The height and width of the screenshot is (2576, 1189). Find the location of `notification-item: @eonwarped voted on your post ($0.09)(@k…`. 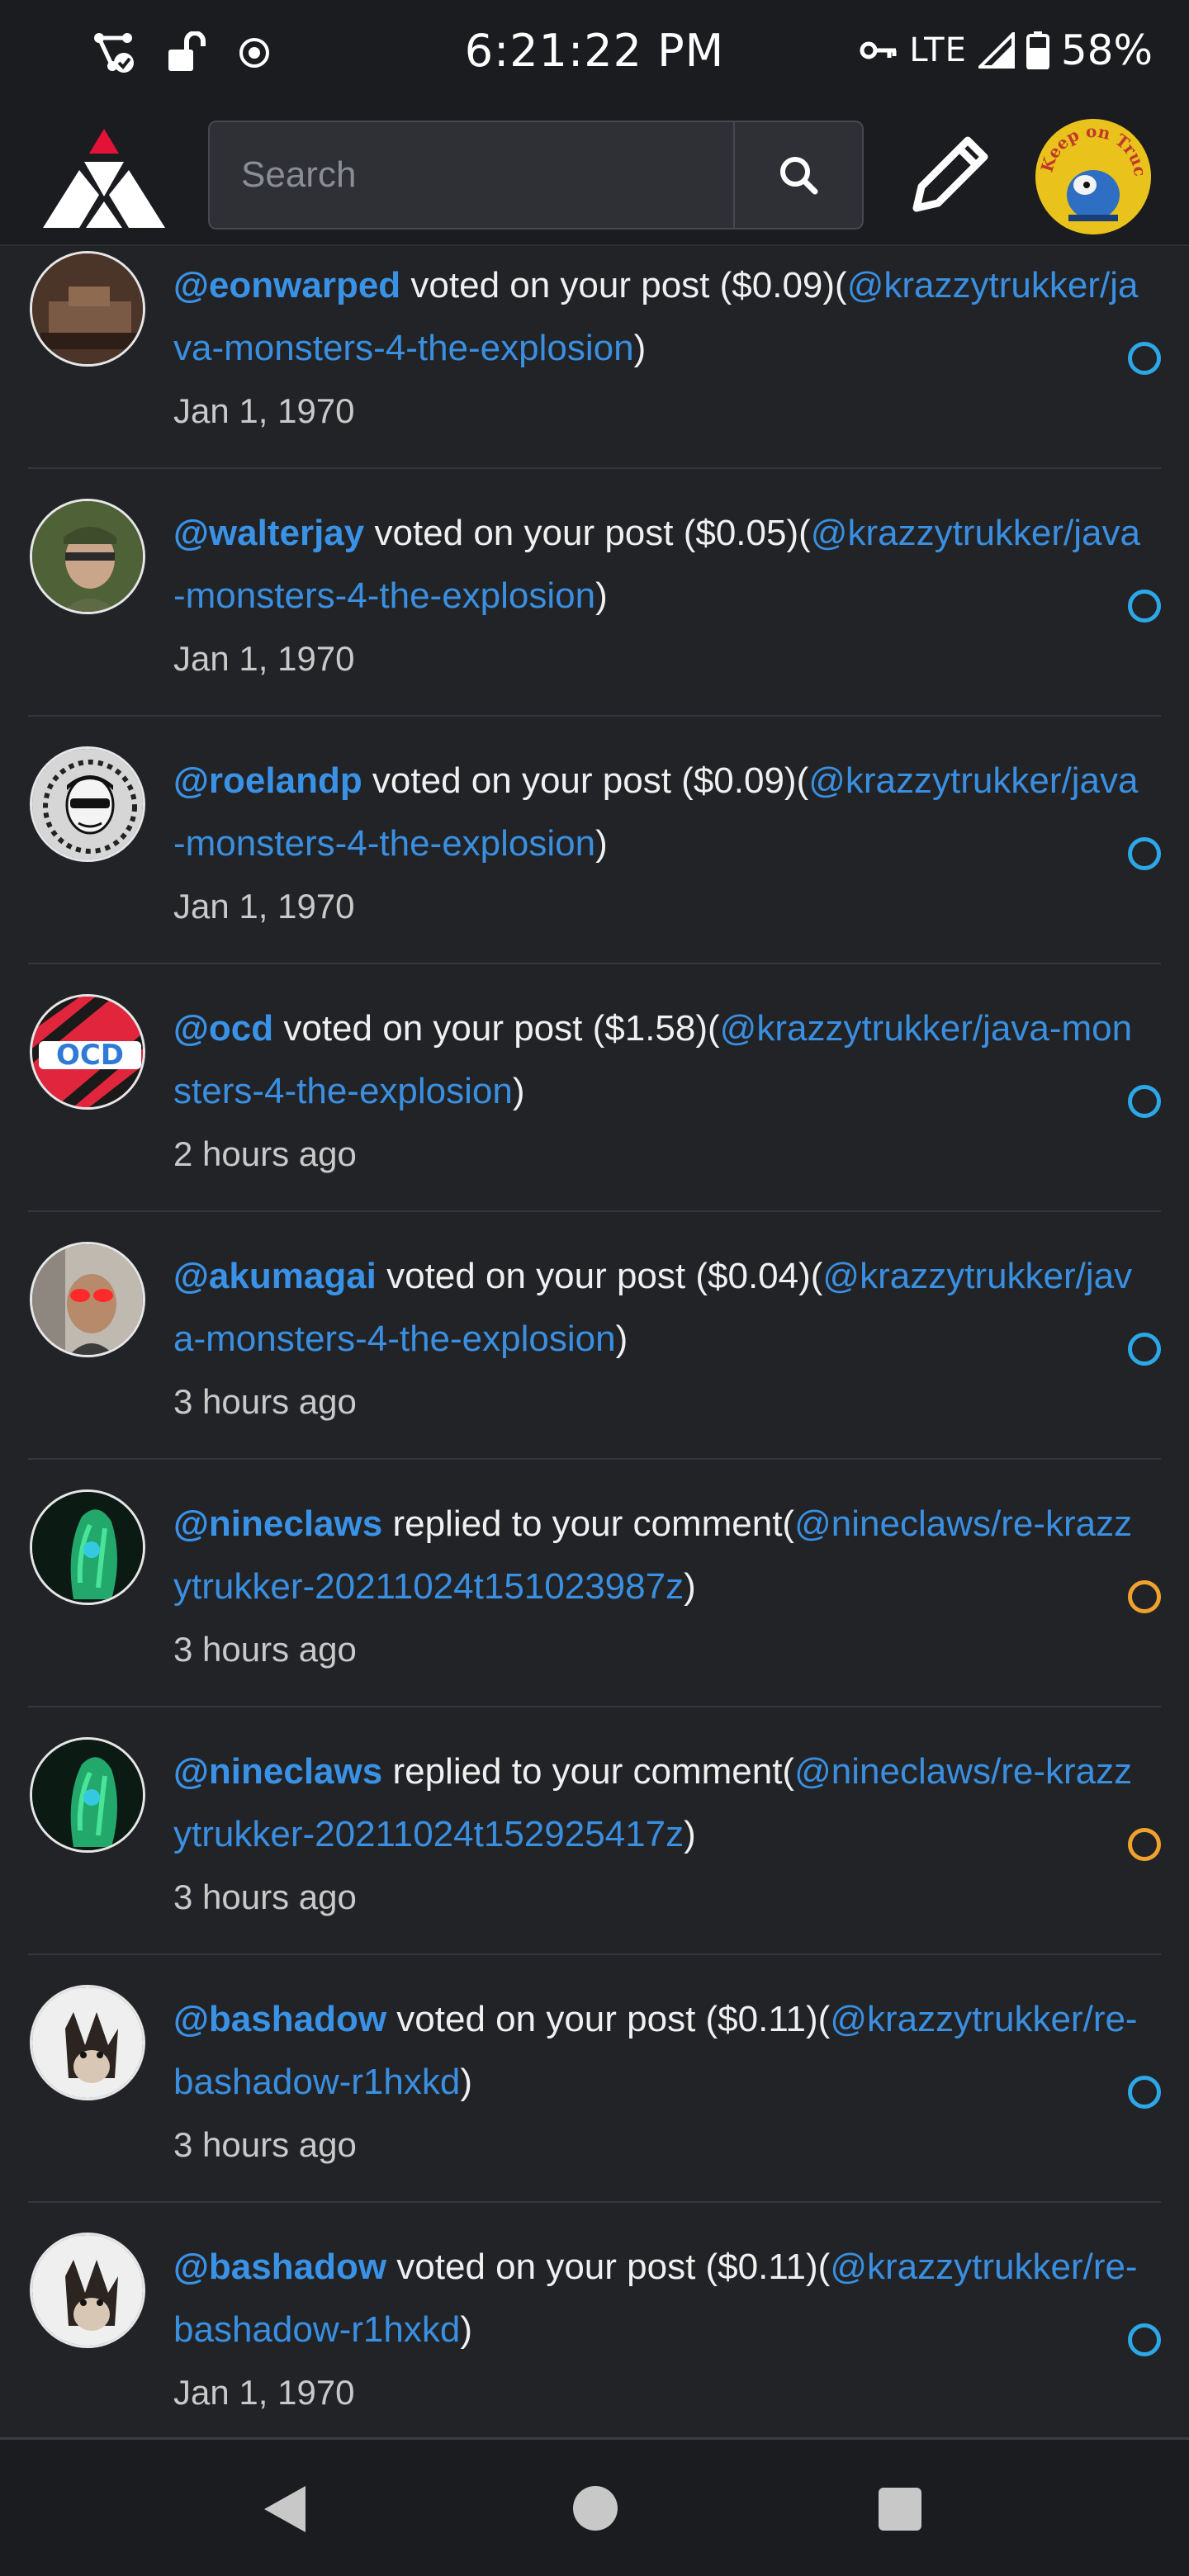

notification-item: @eonwarped voted on your post ($0.09)(@k… is located at coordinates (594, 357).